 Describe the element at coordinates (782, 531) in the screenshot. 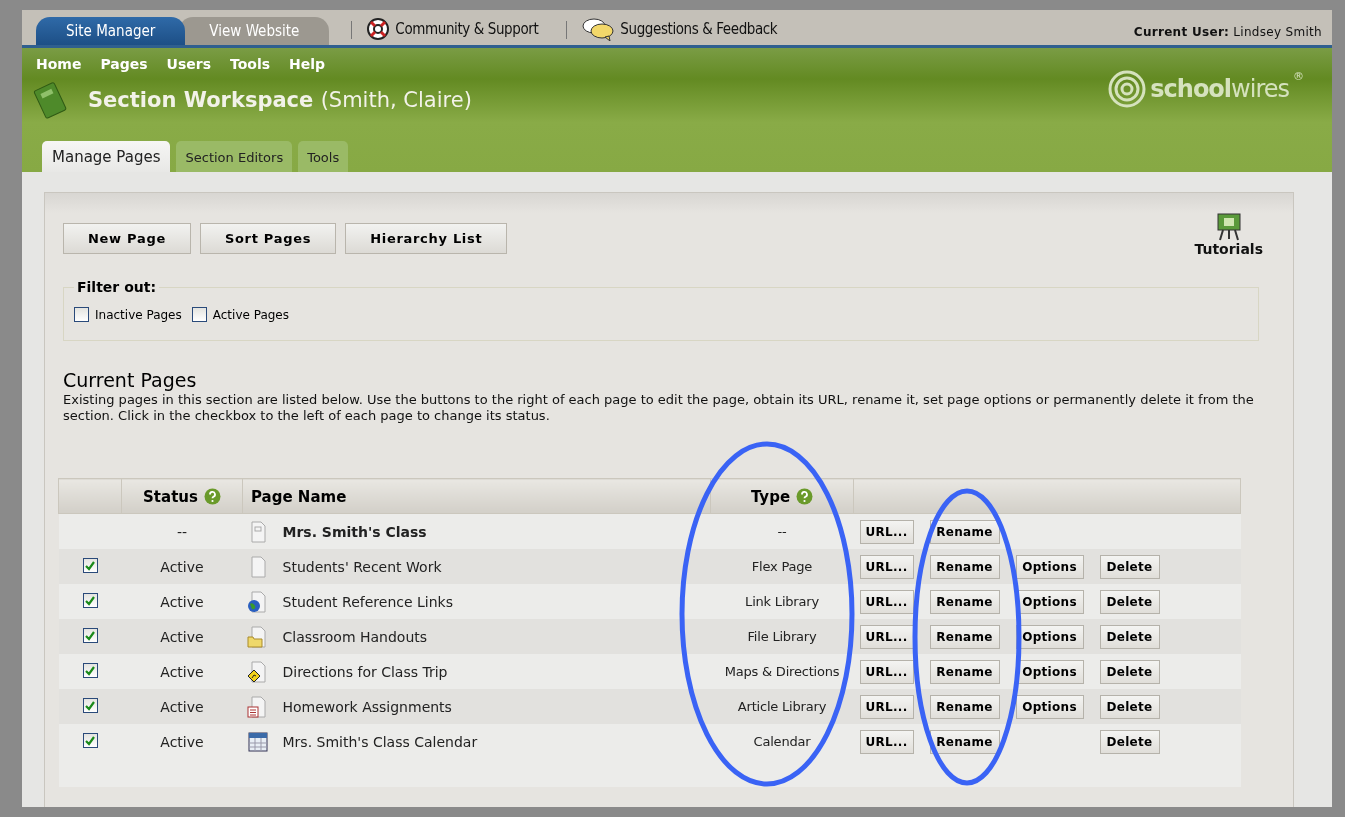

I see `type-cell: --` at that location.